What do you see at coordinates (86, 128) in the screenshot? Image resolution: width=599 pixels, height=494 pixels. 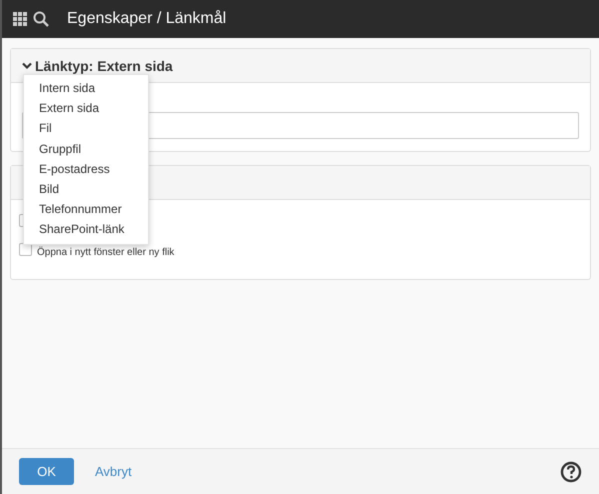 I see `menu-item: Fil` at bounding box center [86, 128].